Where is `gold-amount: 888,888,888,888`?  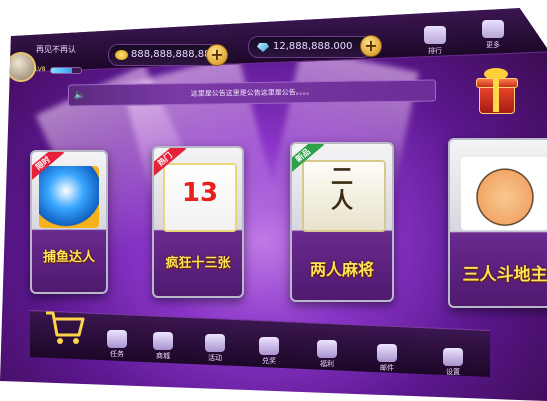 gold-amount: 888,888,888,888 is located at coordinates (174, 54).